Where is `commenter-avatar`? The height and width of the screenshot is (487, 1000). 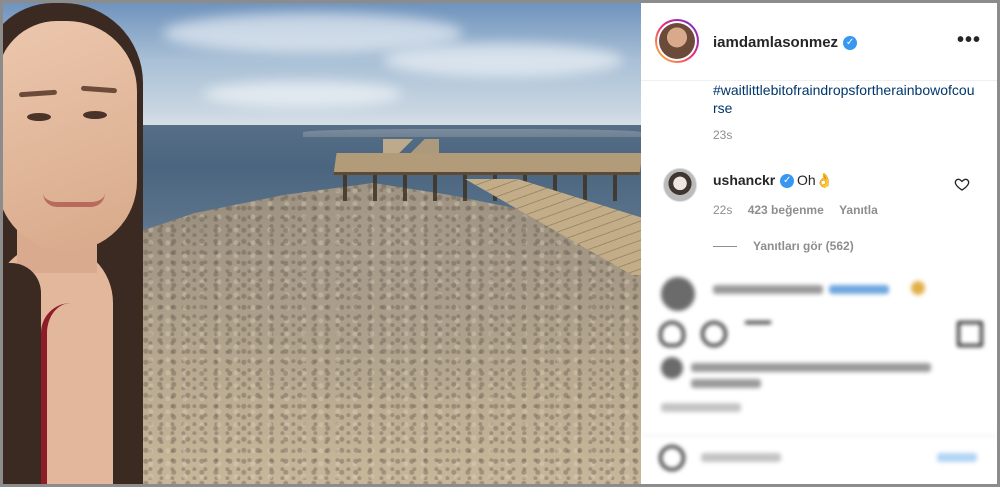 commenter-avatar is located at coordinates (680, 185).